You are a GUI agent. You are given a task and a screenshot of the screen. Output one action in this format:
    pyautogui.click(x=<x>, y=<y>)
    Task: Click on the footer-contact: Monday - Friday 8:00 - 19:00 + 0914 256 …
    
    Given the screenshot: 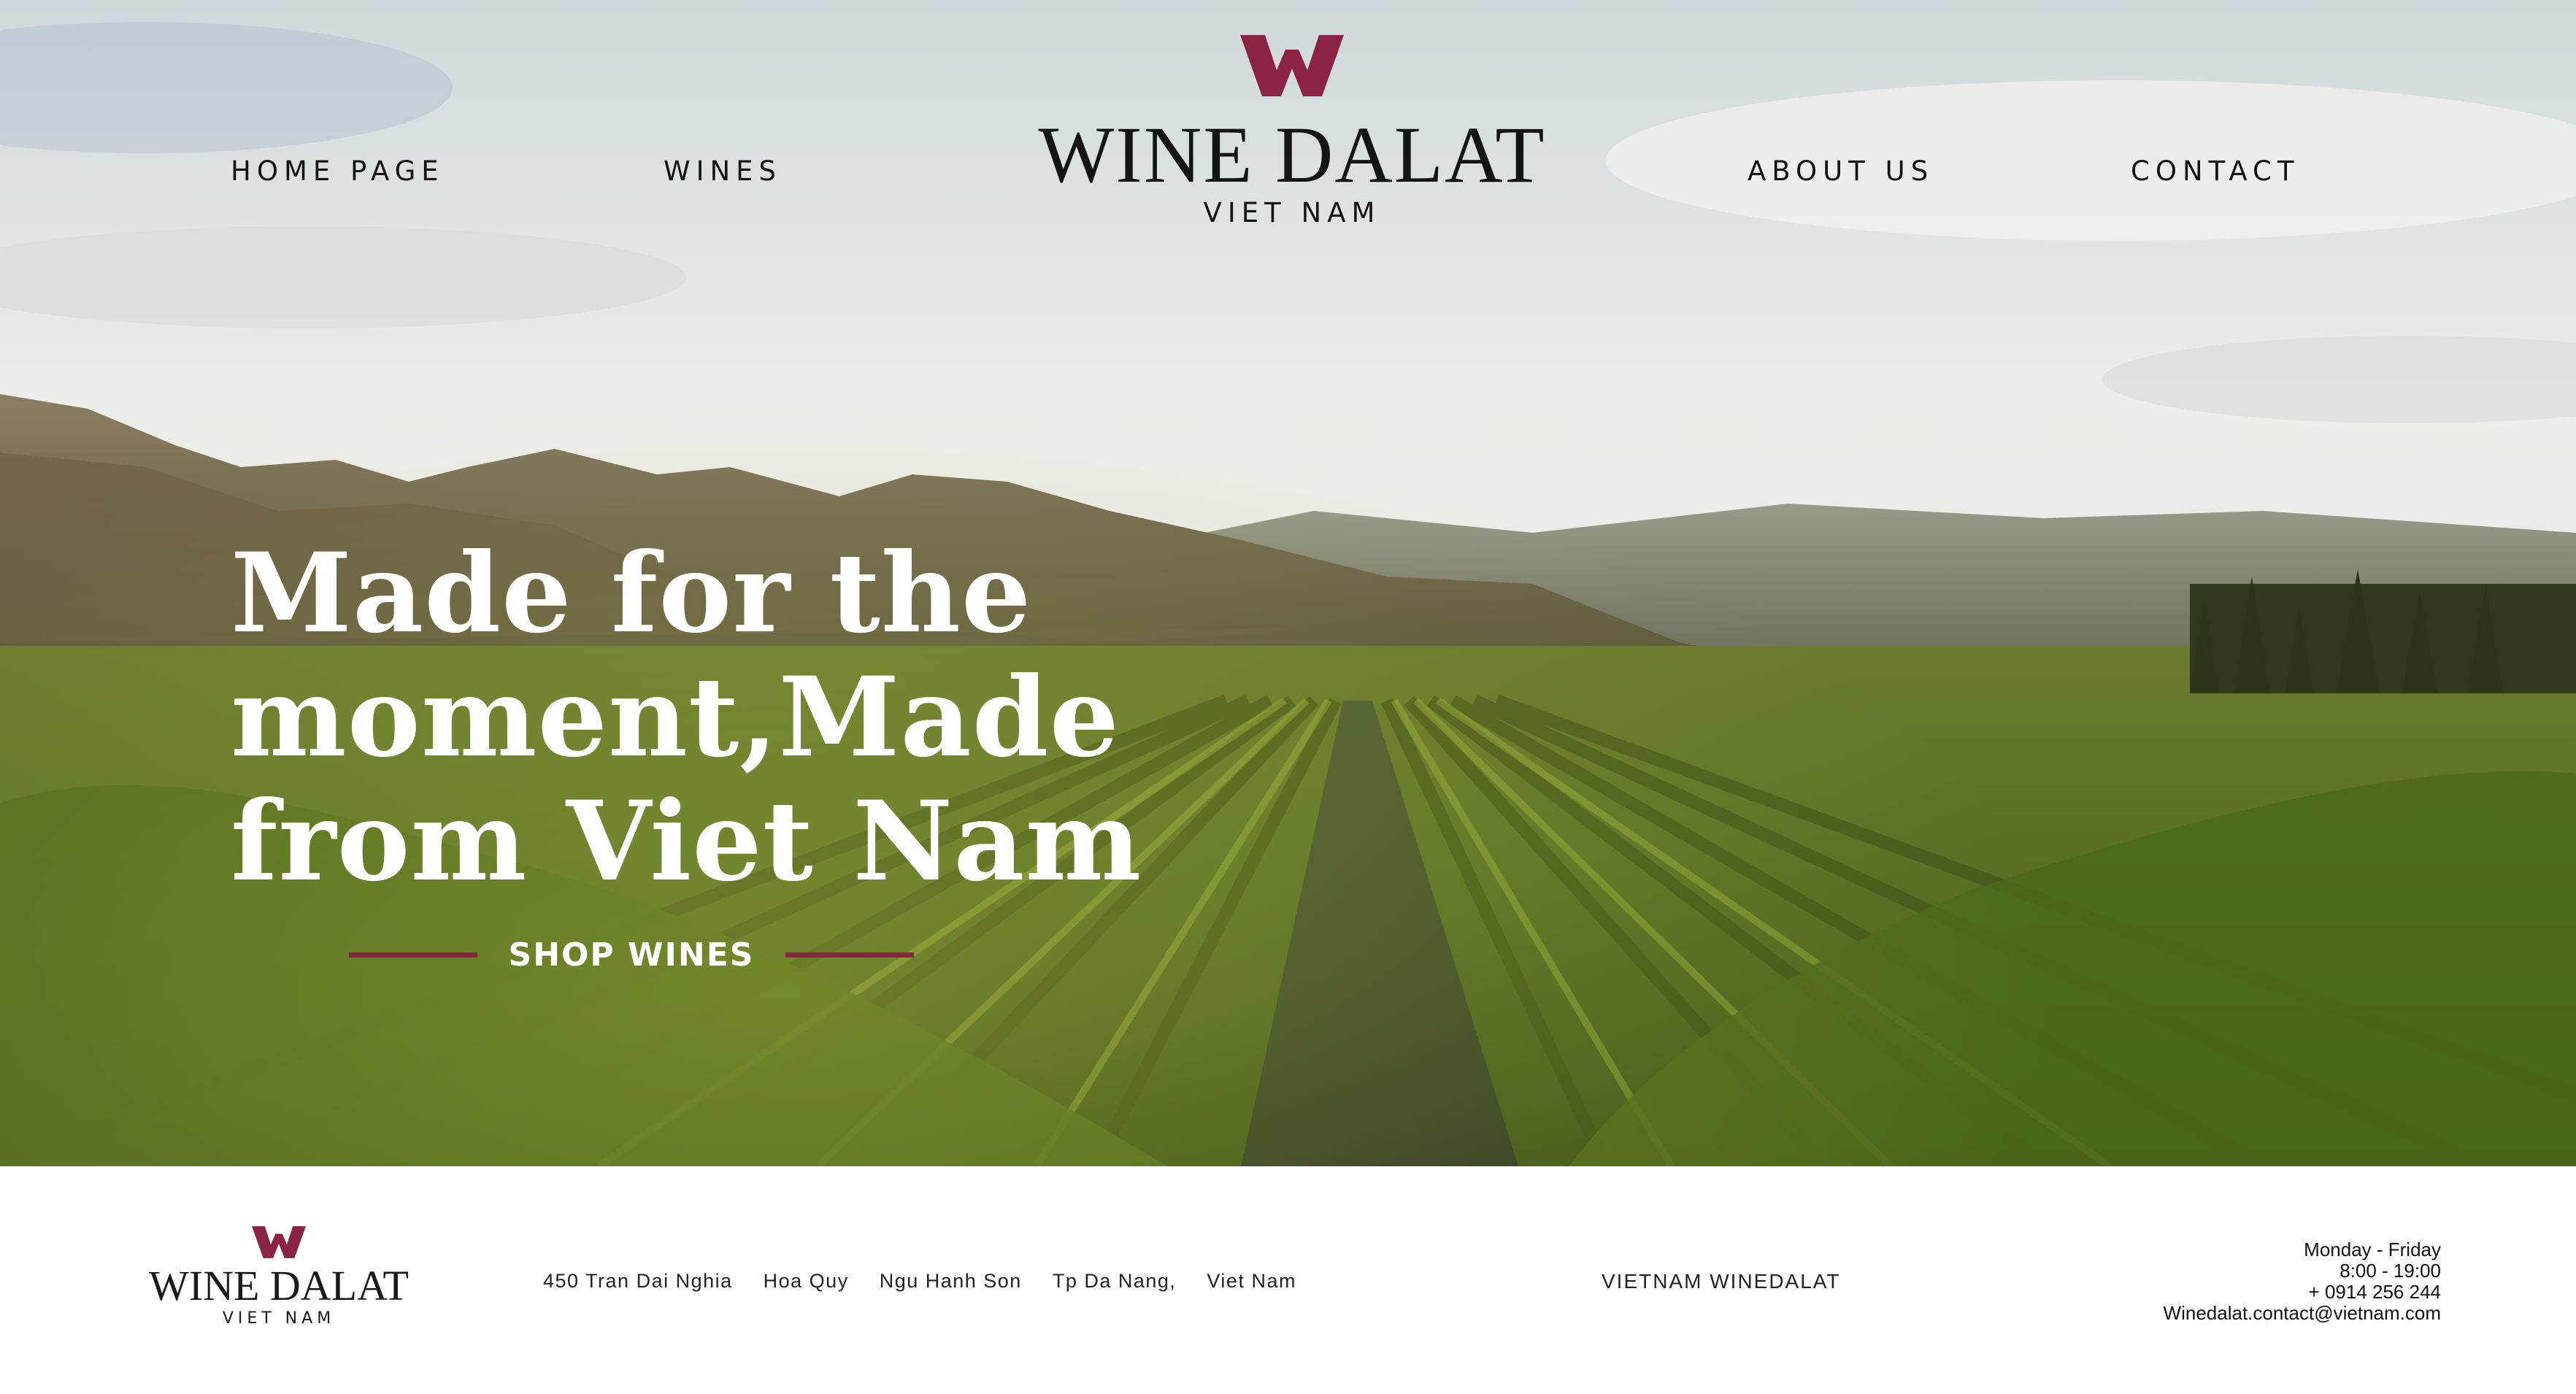 What is the action you would take?
    pyautogui.click(x=2302, y=1281)
    